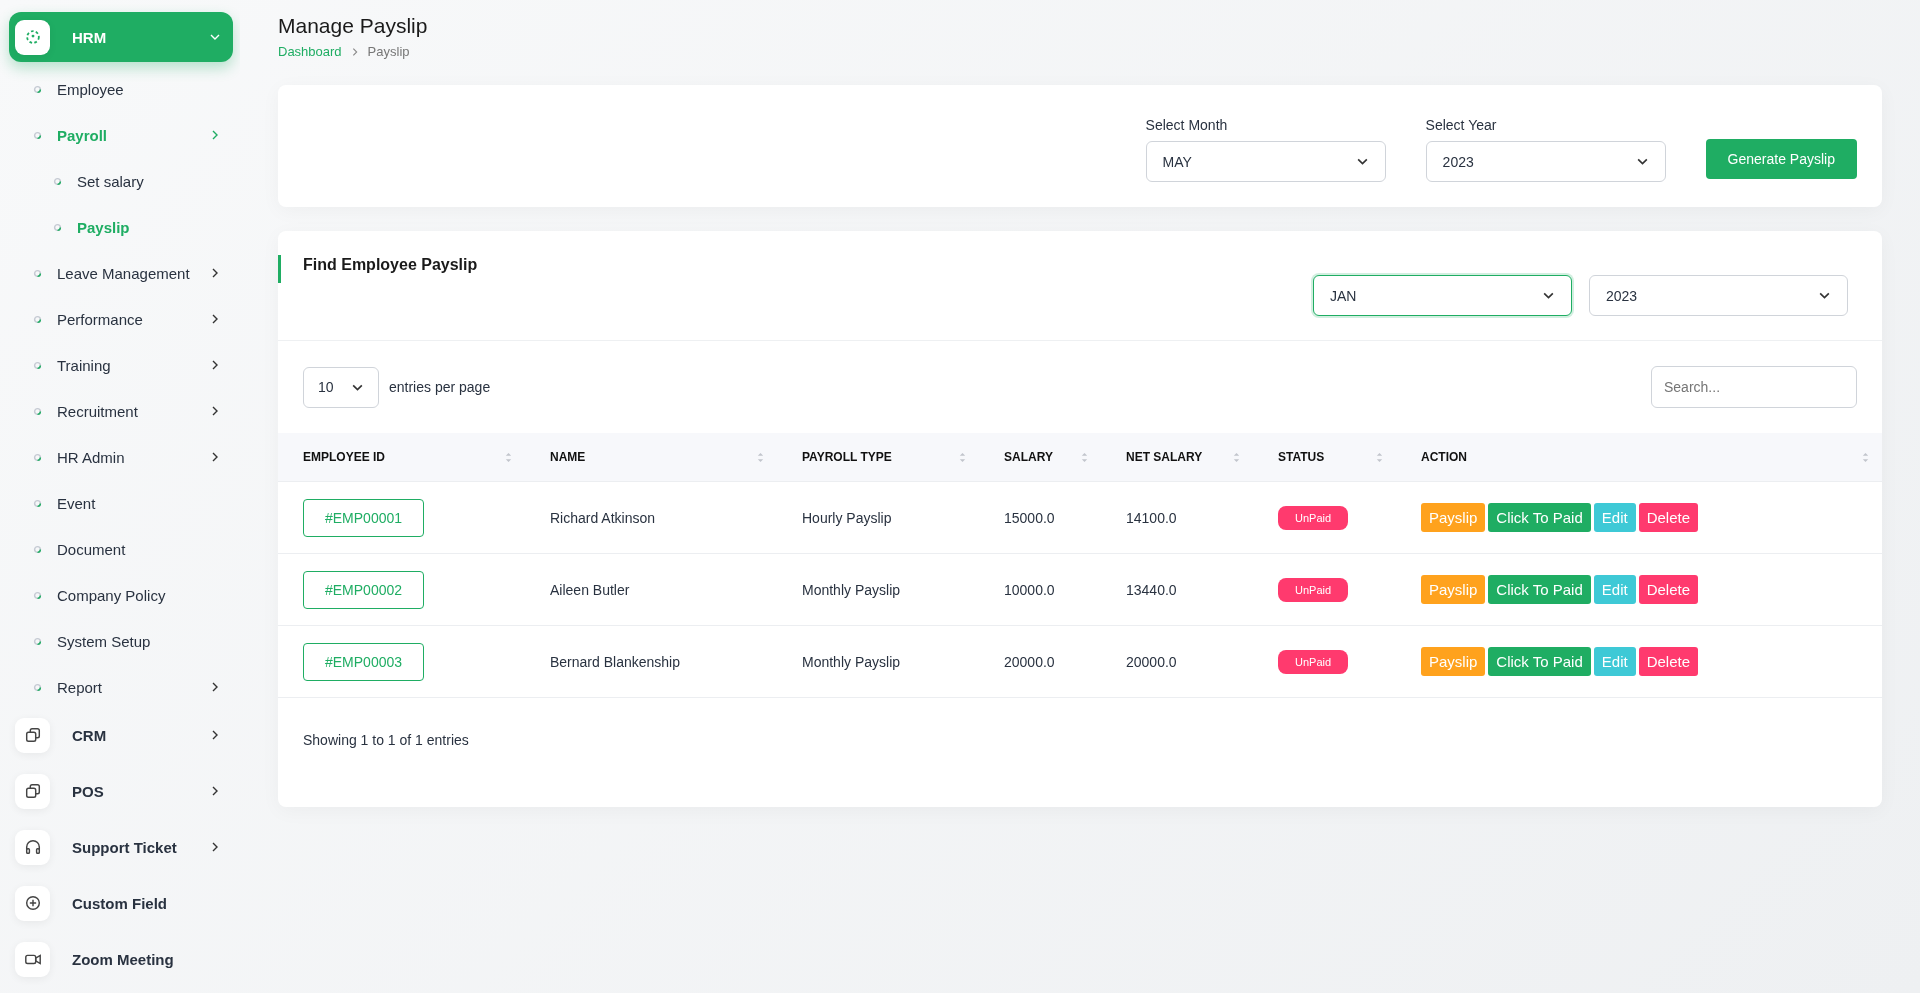 This screenshot has width=1920, height=993. I want to click on page-title: Manage Payslip, so click(353, 26).